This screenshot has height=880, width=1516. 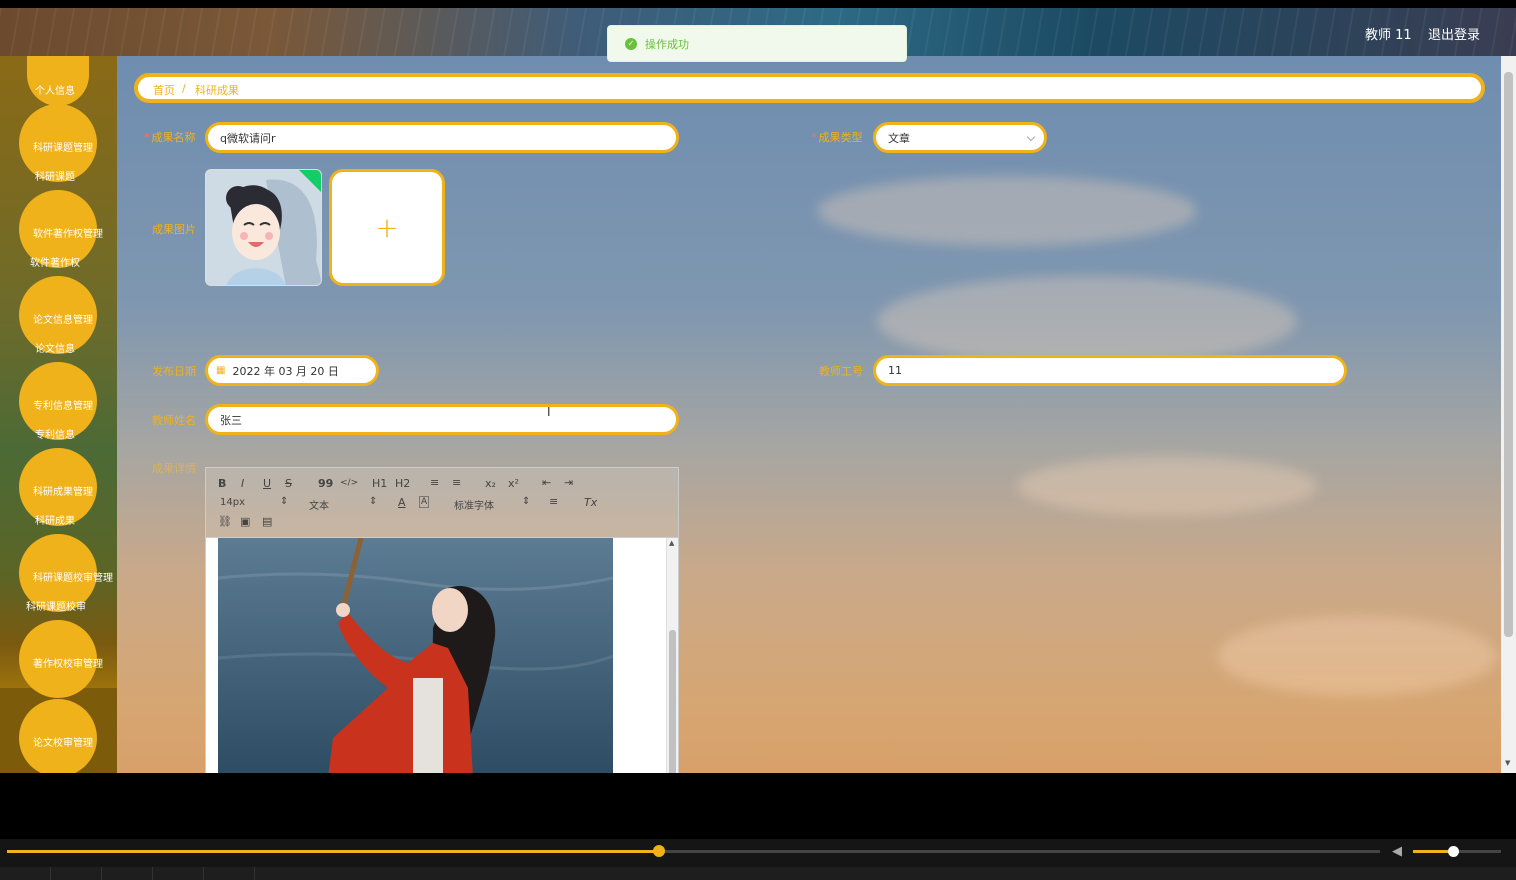 What do you see at coordinates (285, 371) in the screenshot?
I see `date-value: 2022 年 03 月 20 日` at bounding box center [285, 371].